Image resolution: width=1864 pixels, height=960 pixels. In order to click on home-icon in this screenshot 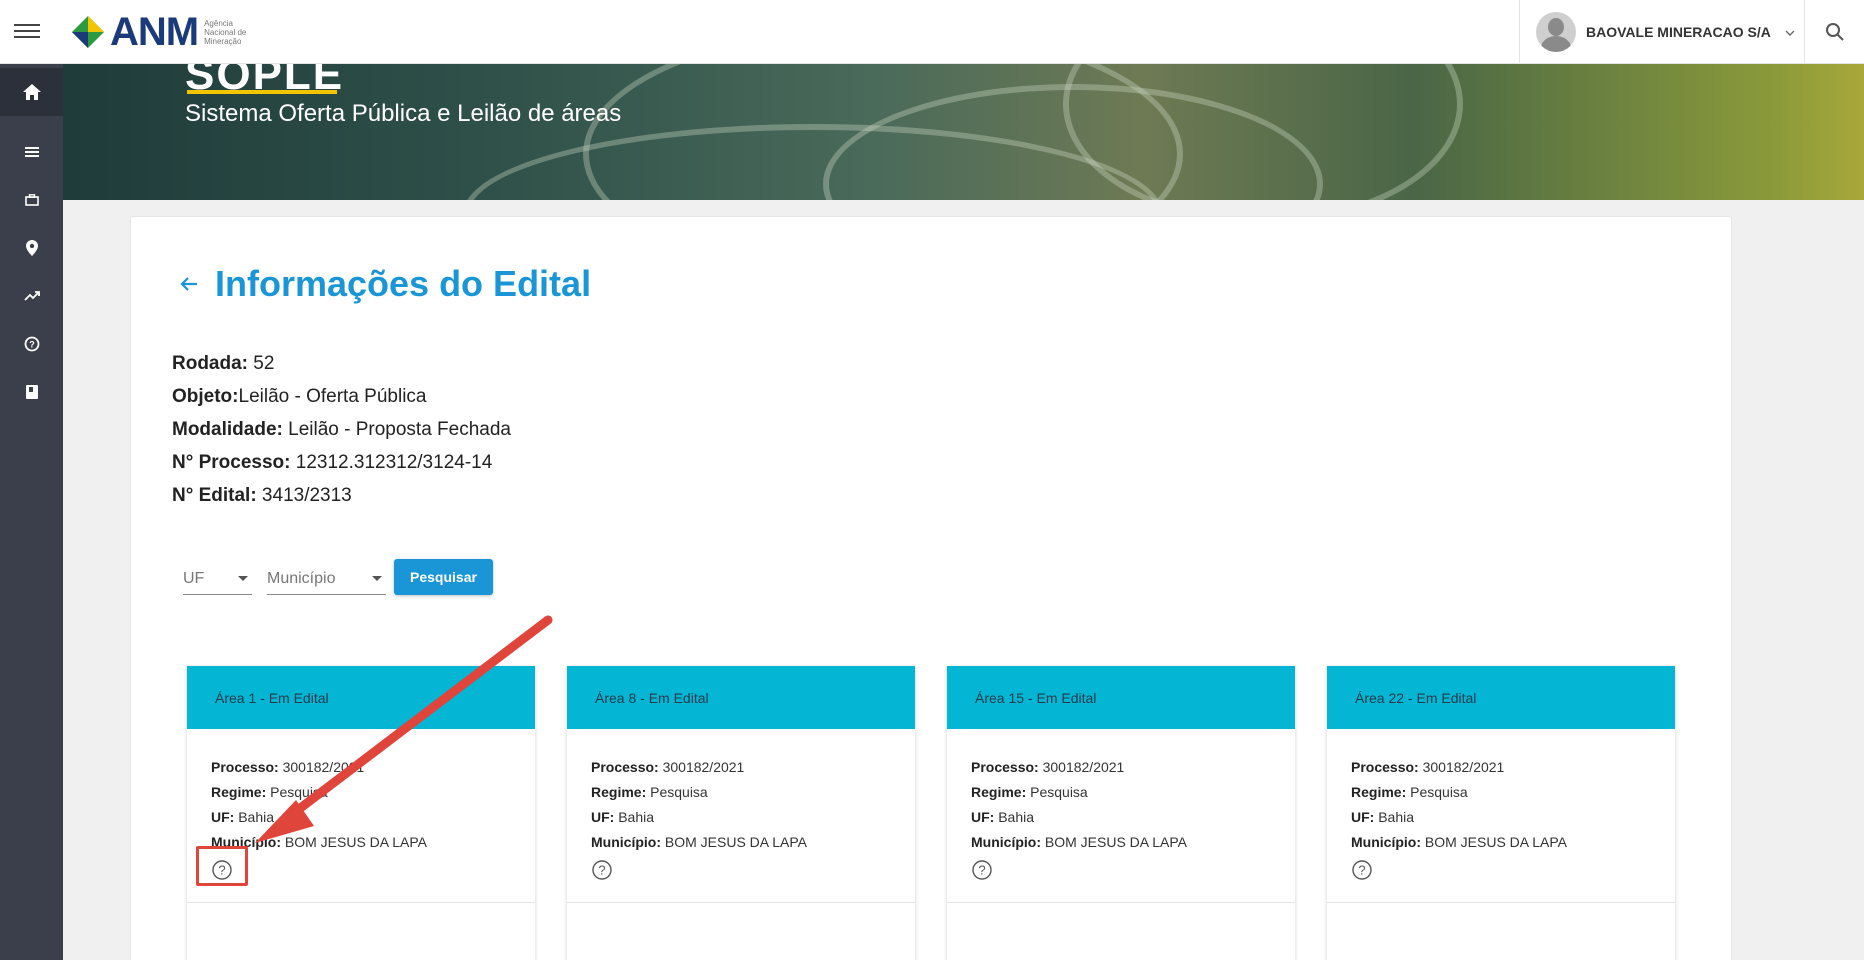, I will do `click(31, 92)`.